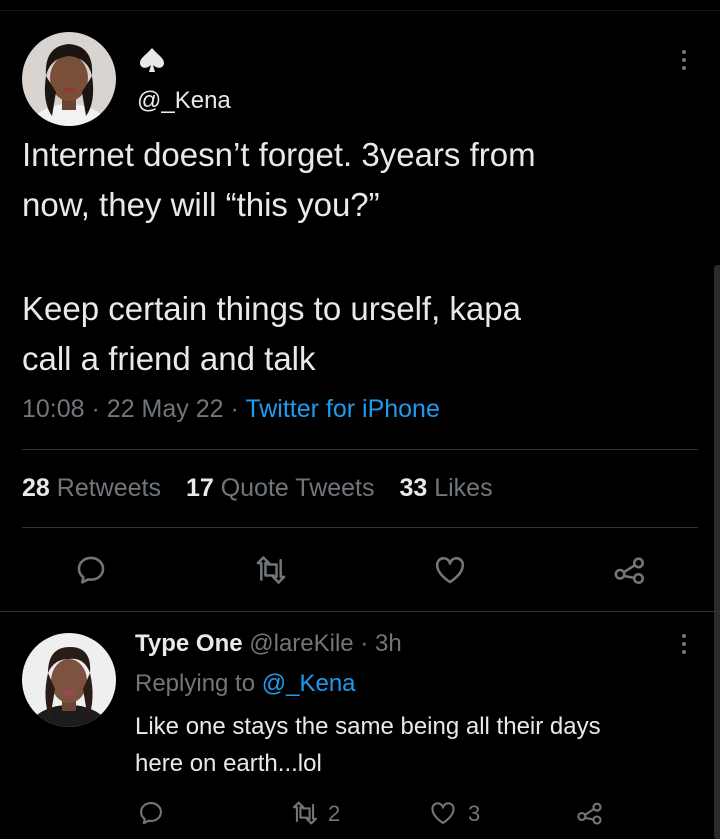  I want to click on tweet-source: Twitter for iPhone, so click(342, 409).